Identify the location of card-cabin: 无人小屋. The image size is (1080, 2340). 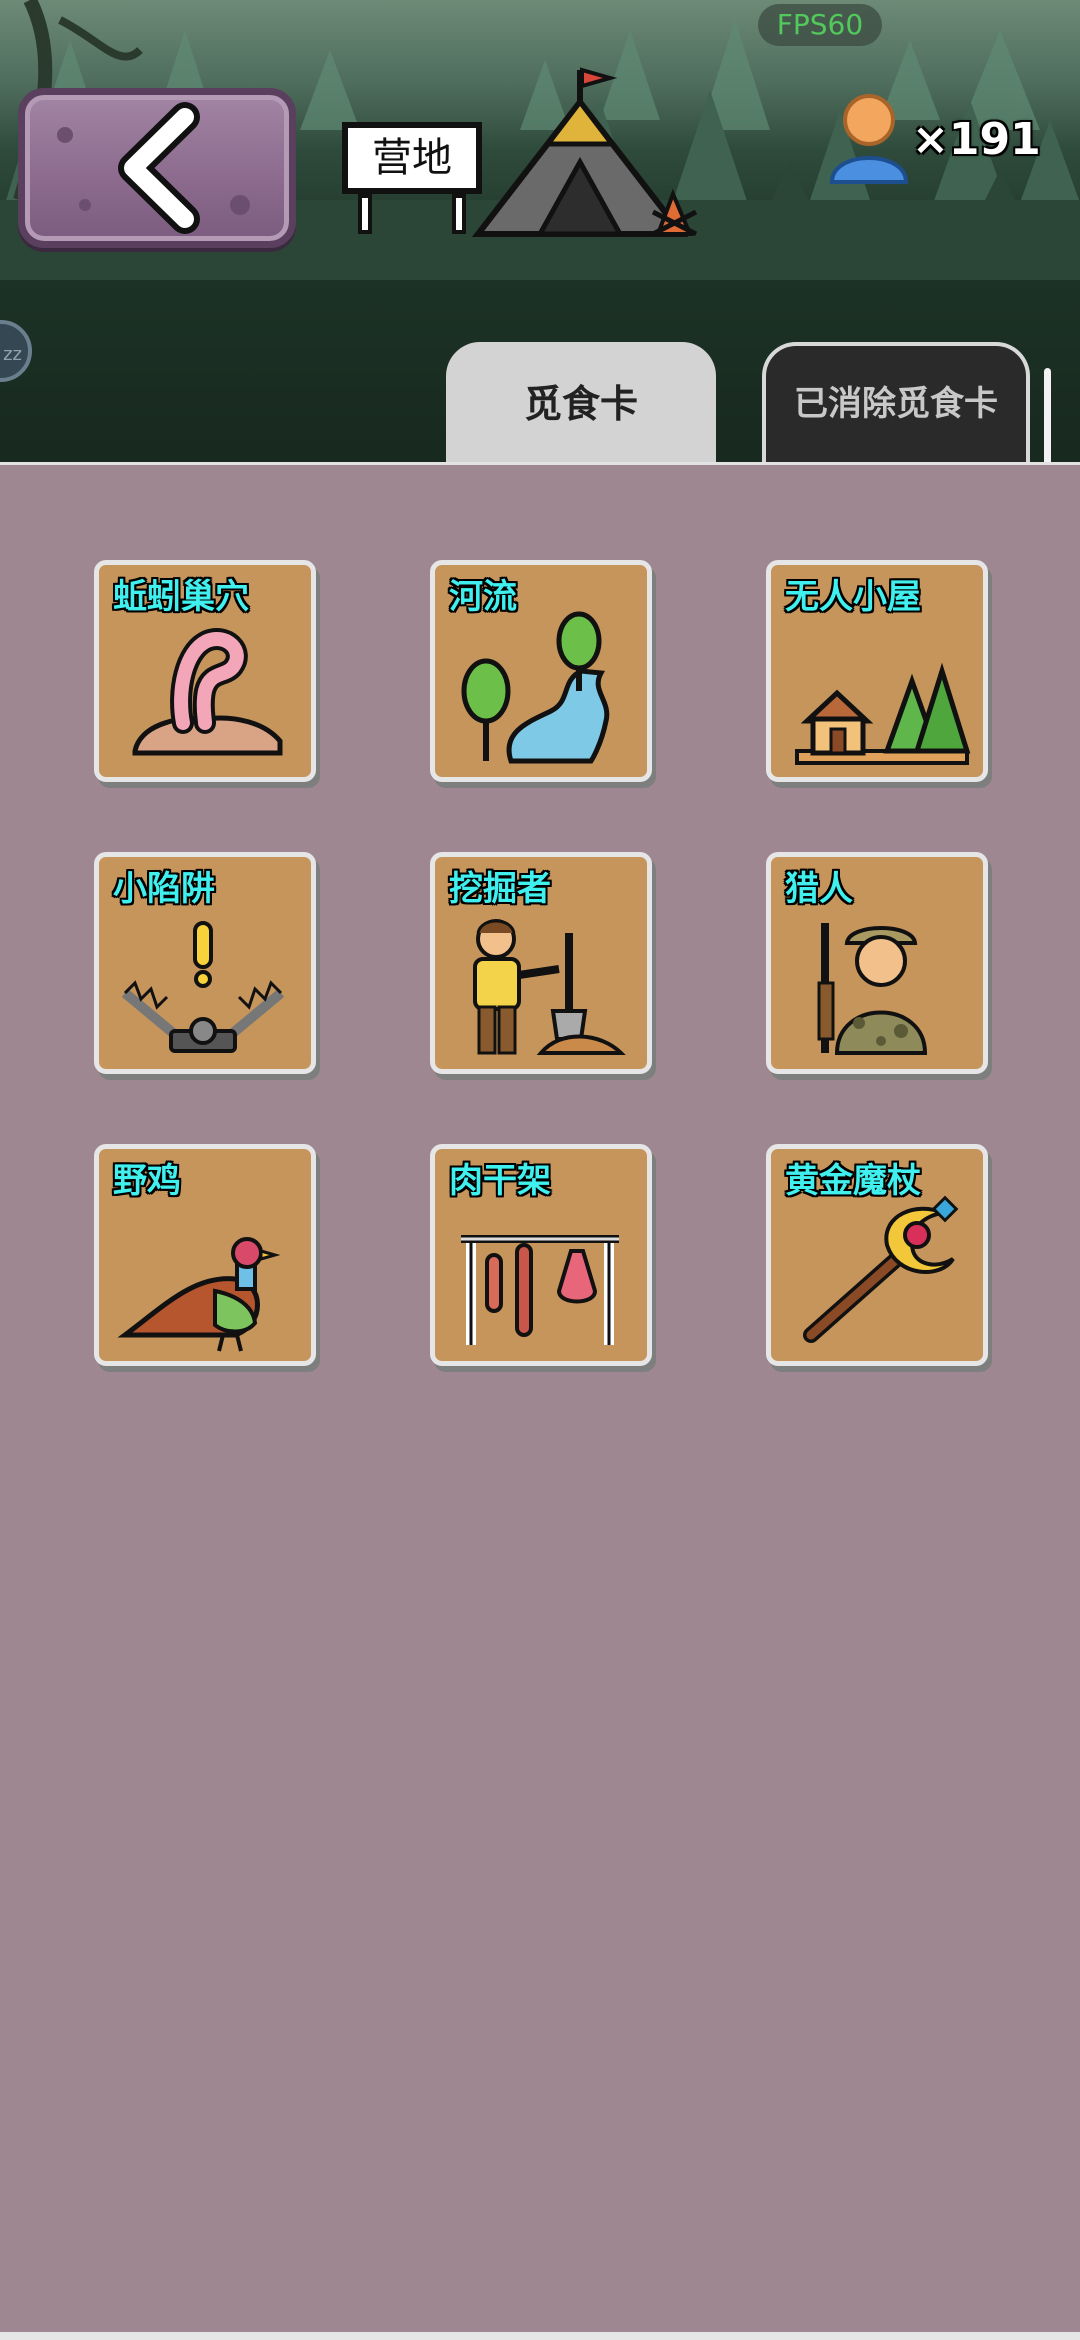
(877, 671).